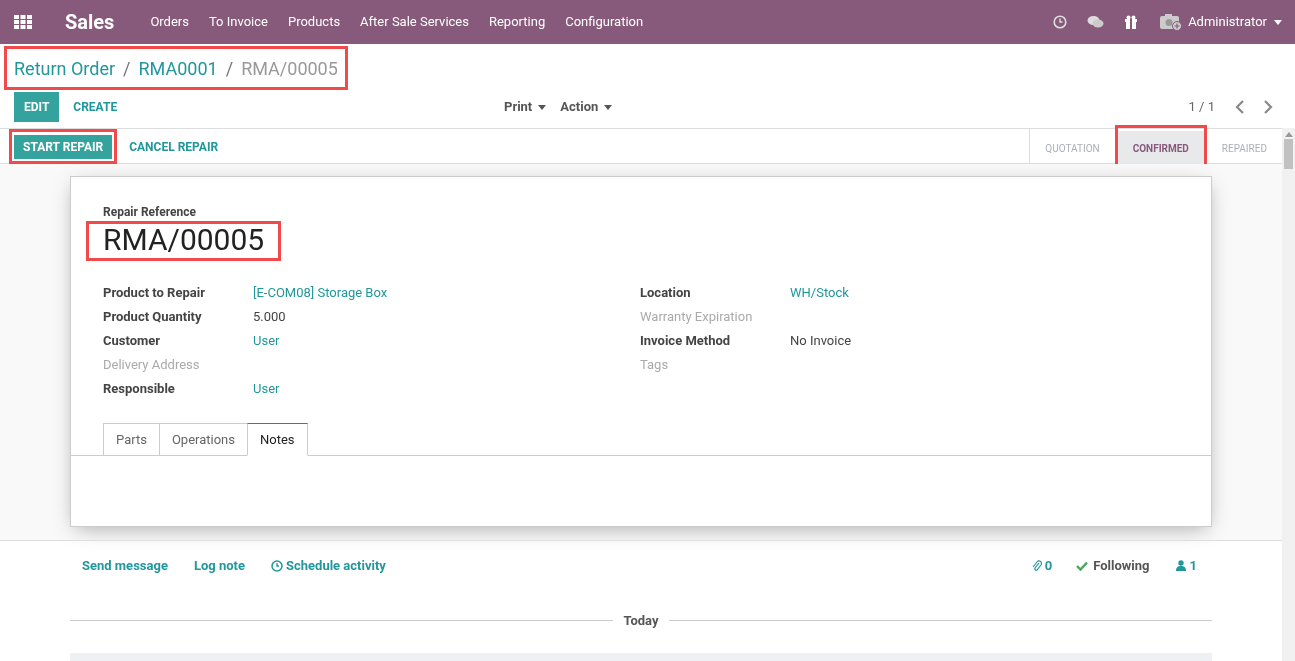  What do you see at coordinates (655, 365) in the screenshot?
I see `field-label: Tags` at bounding box center [655, 365].